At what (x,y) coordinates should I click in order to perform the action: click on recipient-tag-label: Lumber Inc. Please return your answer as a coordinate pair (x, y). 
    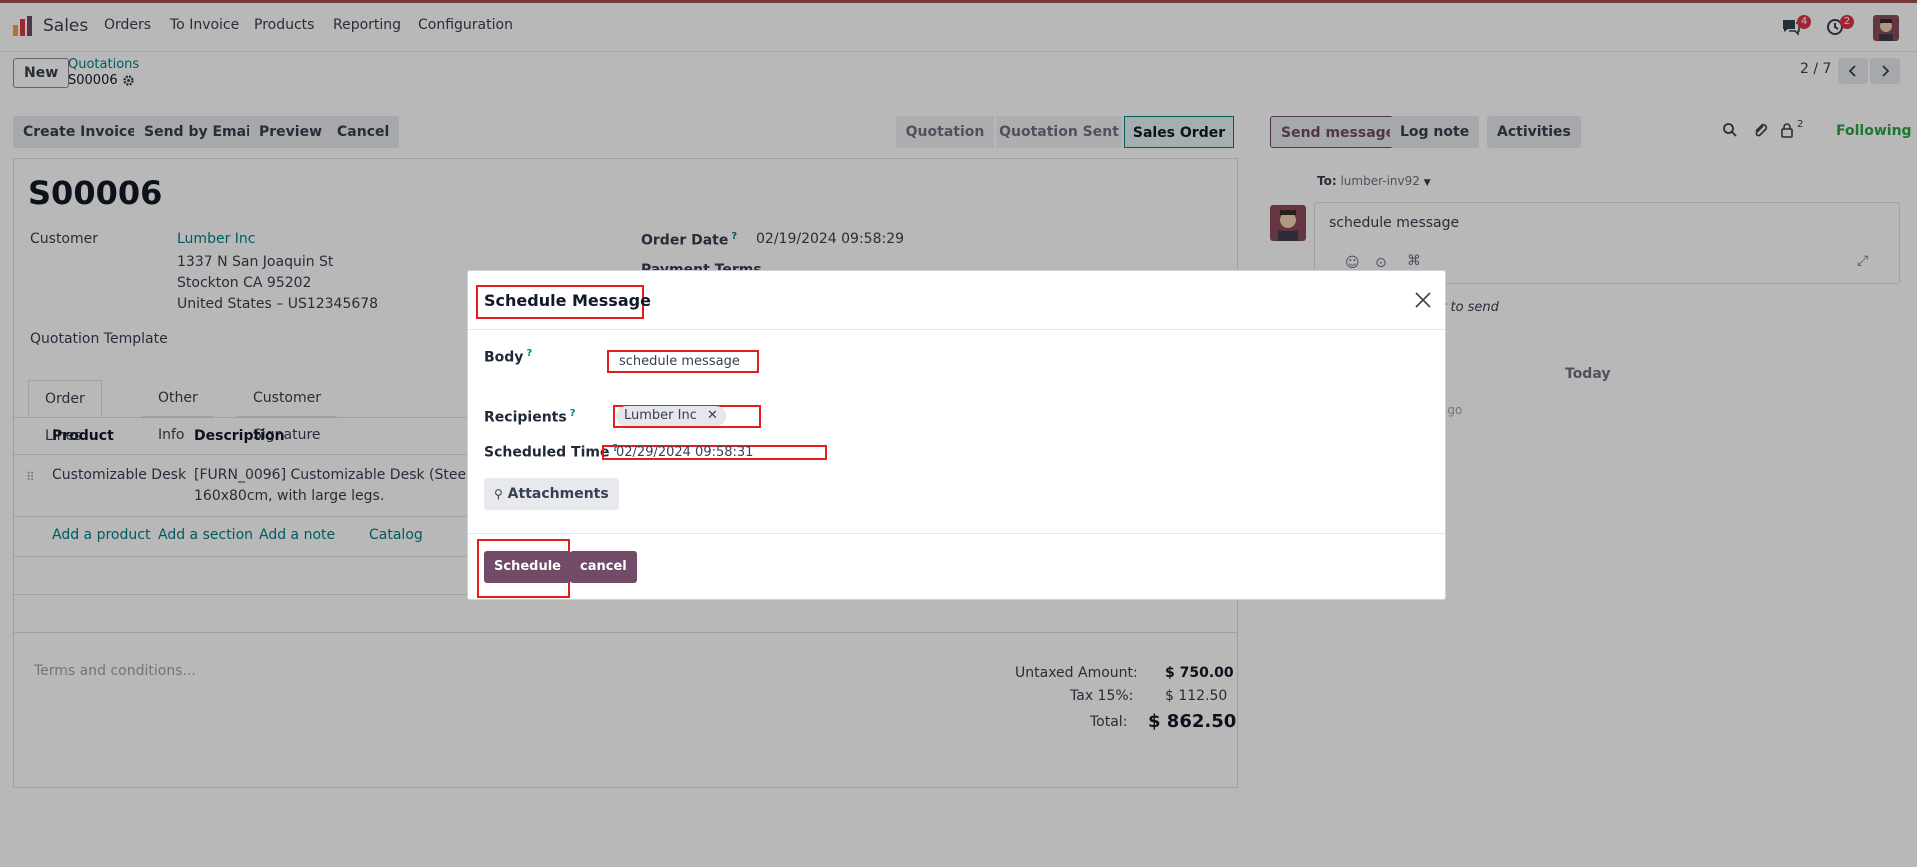
    Looking at the image, I should click on (660, 415).